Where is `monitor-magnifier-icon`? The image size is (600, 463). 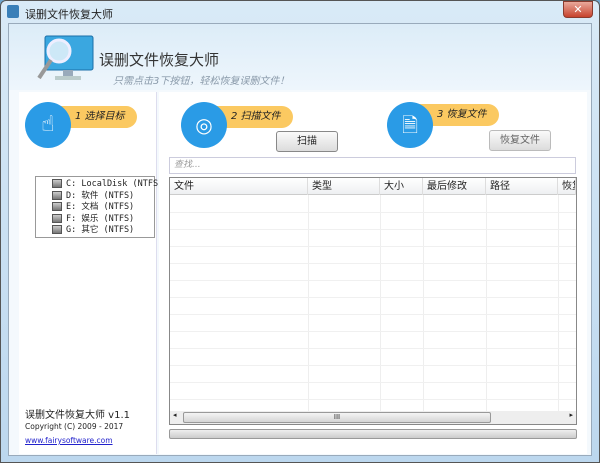 monitor-magnifier-icon is located at coordinates (65, 57).